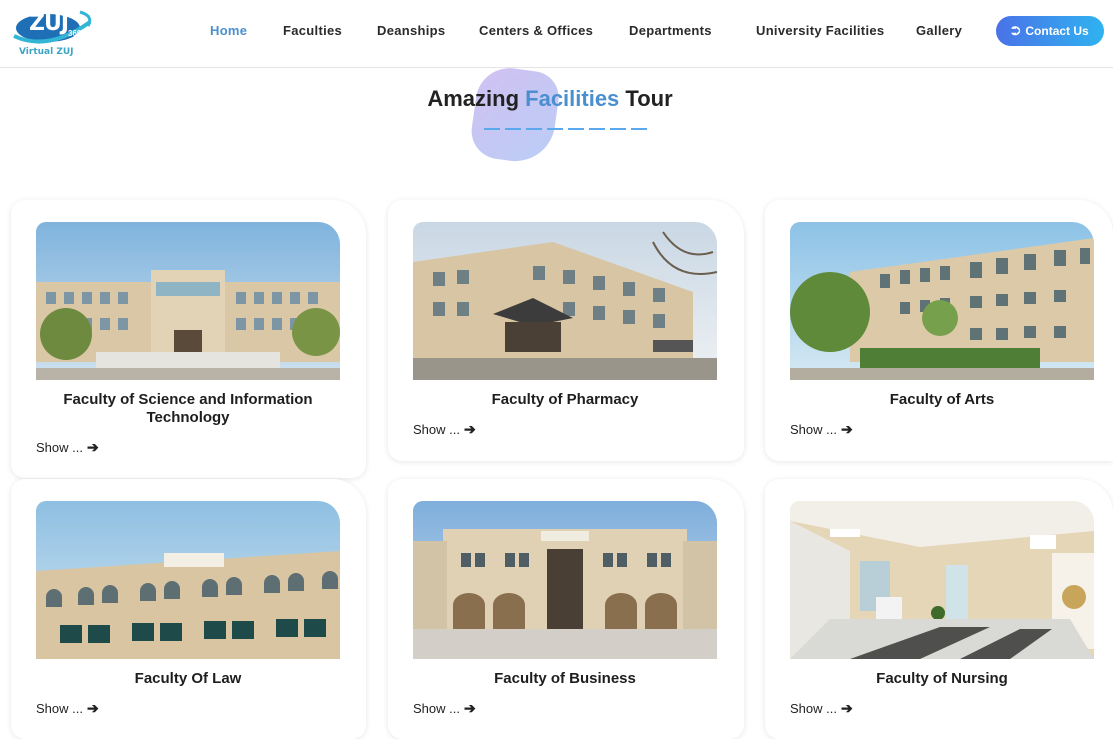 This screenshot has height=739, width=1113. What do you see at coordinates (188, 678) in the screenshot?
I see `card-title: Faculty Of Law` at bounding box center [188, 678].